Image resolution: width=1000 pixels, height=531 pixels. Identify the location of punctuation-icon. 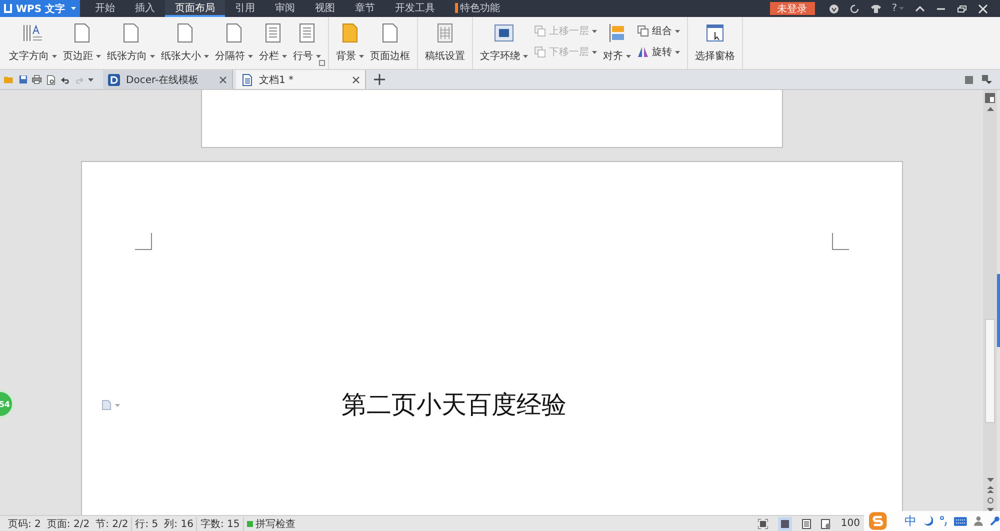
(944, 521).